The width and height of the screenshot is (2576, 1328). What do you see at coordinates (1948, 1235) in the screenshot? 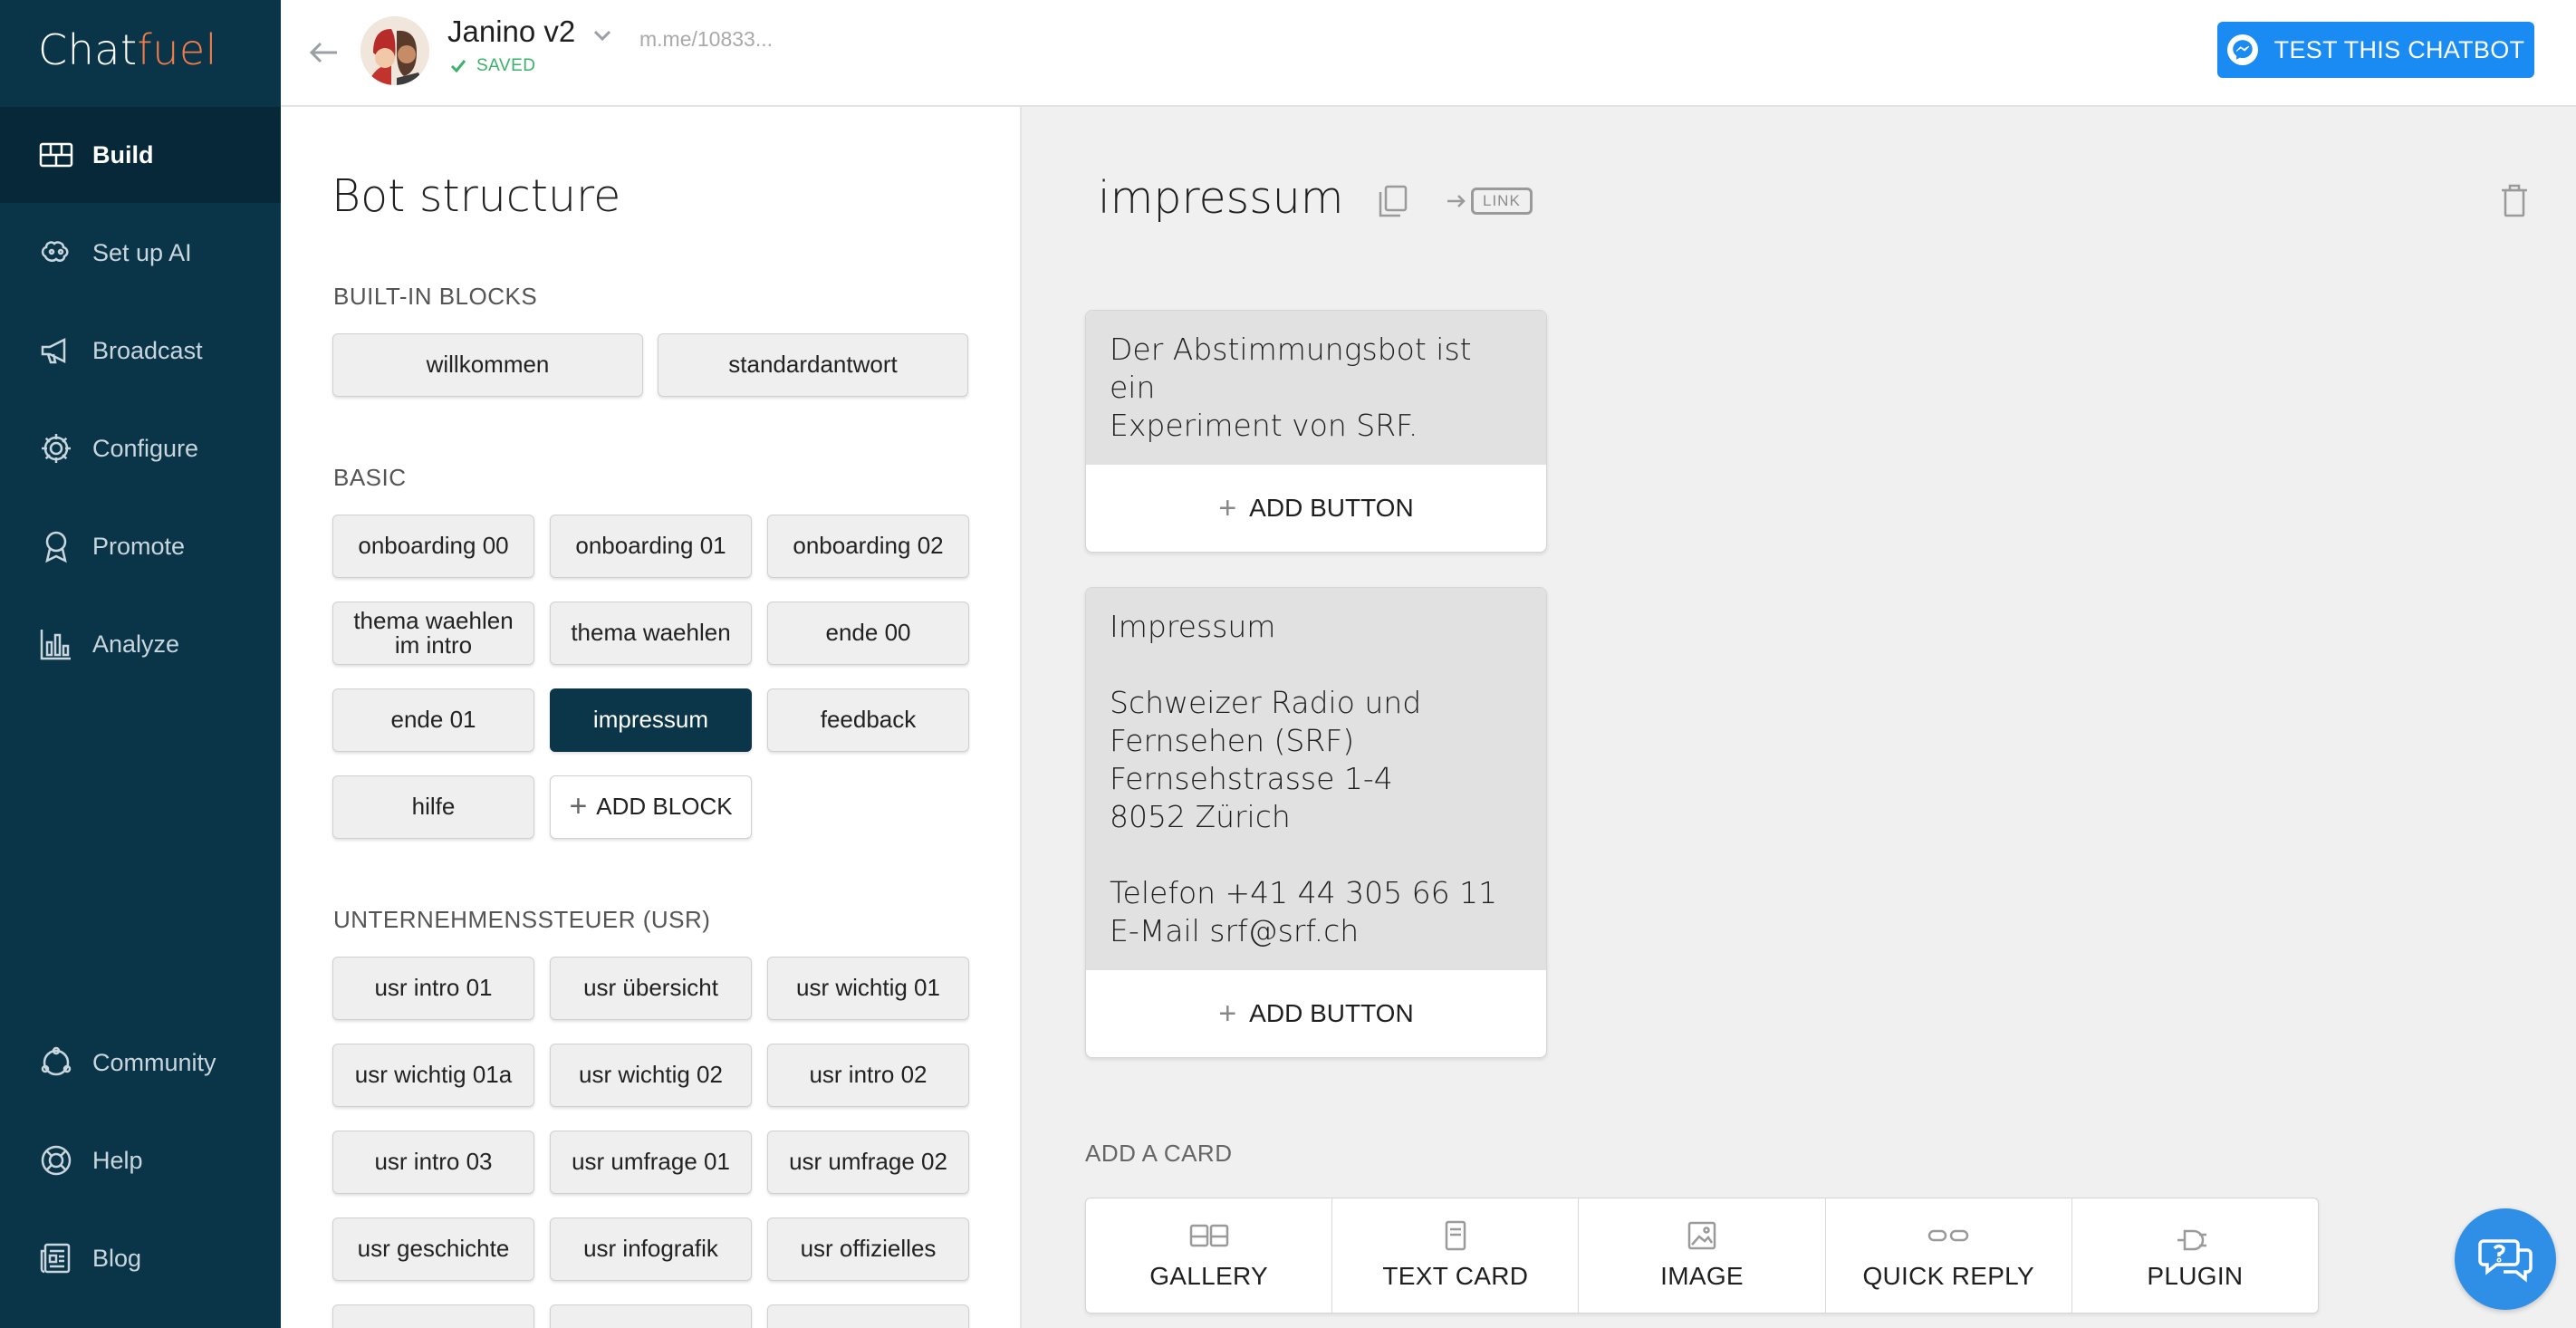
I see `quick-reply-icon` at bounding box center [1948, 1235].